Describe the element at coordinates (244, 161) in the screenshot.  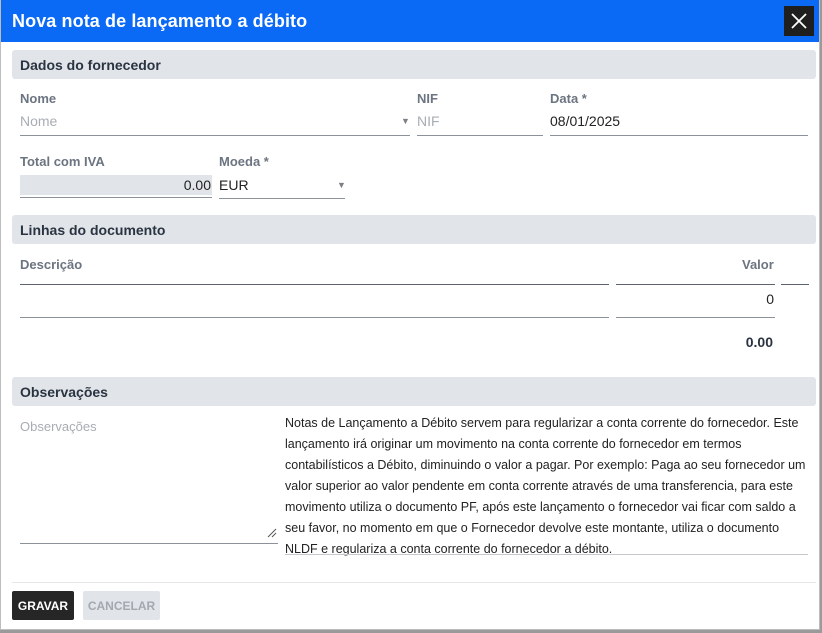
I see `currency-label: Moeda *` at that location.